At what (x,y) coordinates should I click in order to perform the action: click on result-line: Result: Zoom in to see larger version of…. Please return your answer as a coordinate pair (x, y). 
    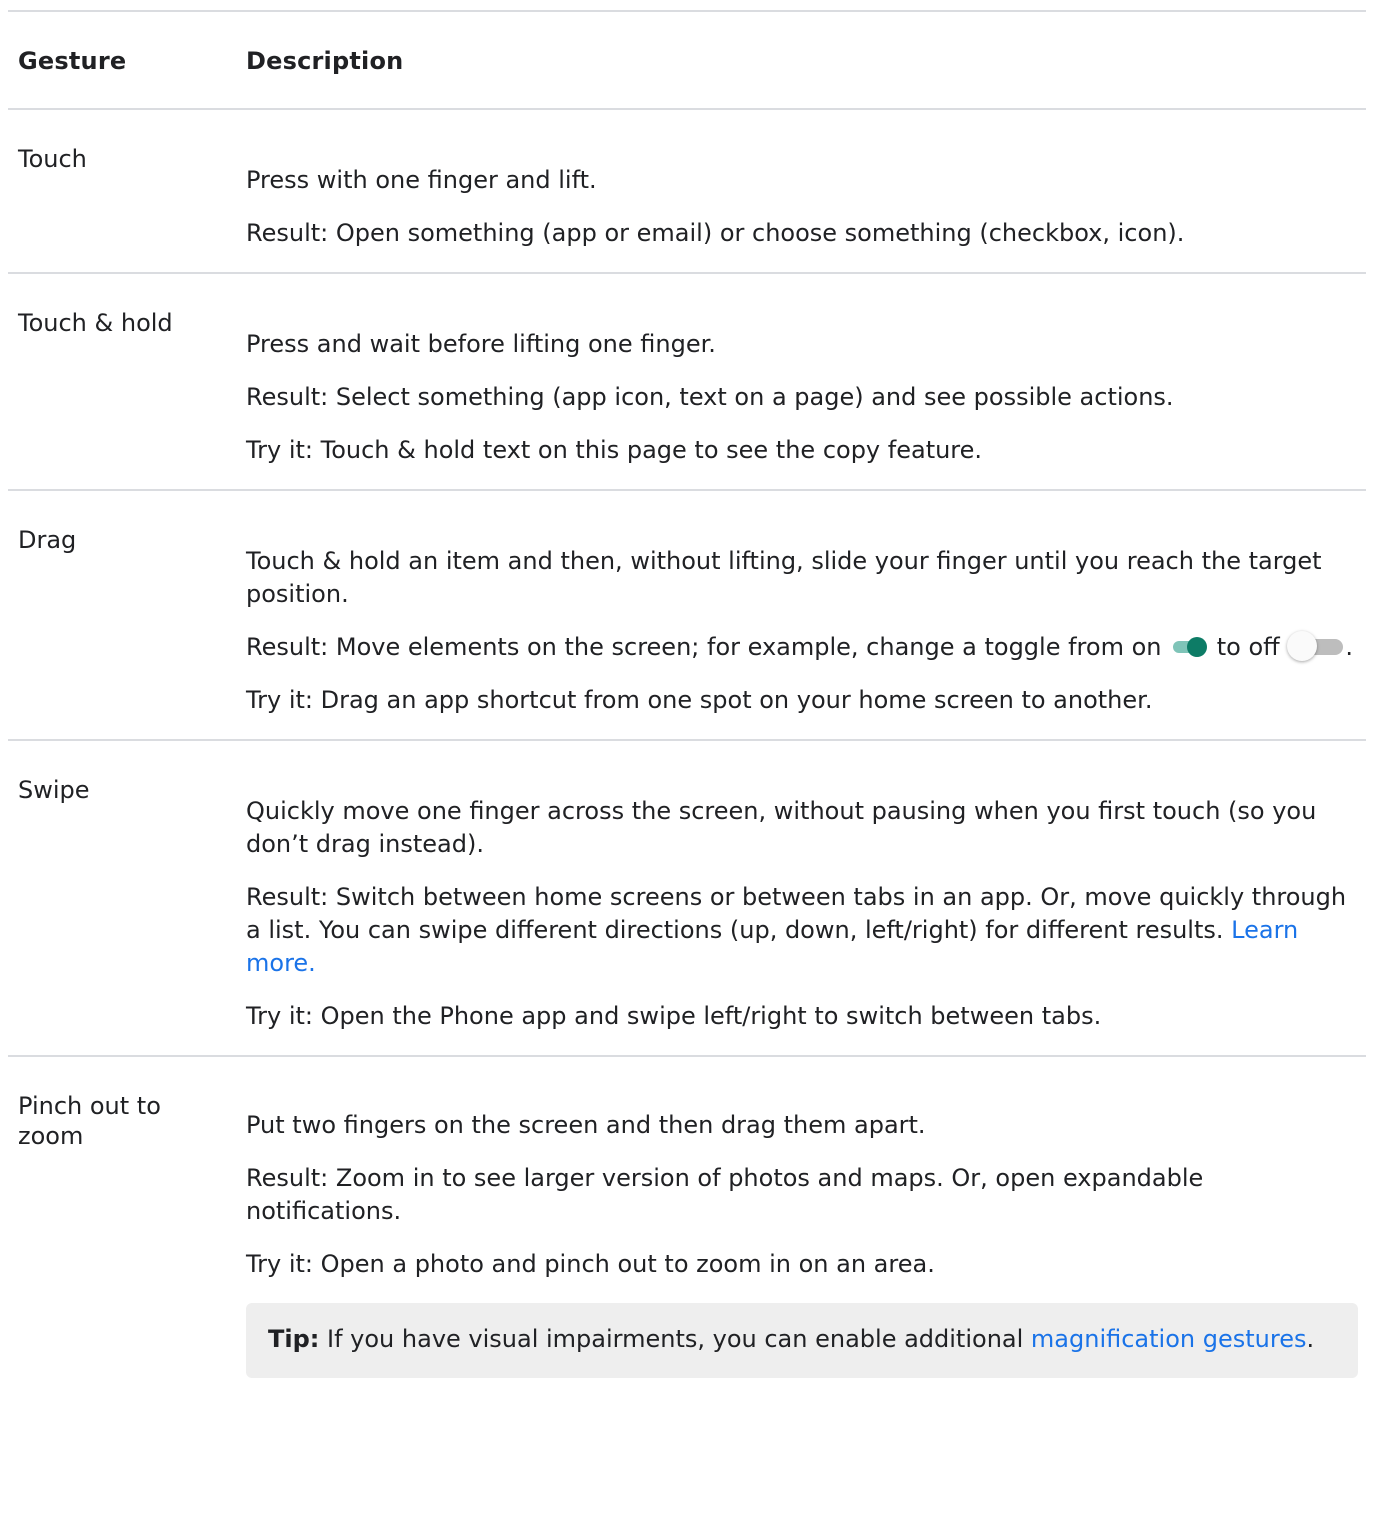
    Looking at the image, I should click on (725, 1194).